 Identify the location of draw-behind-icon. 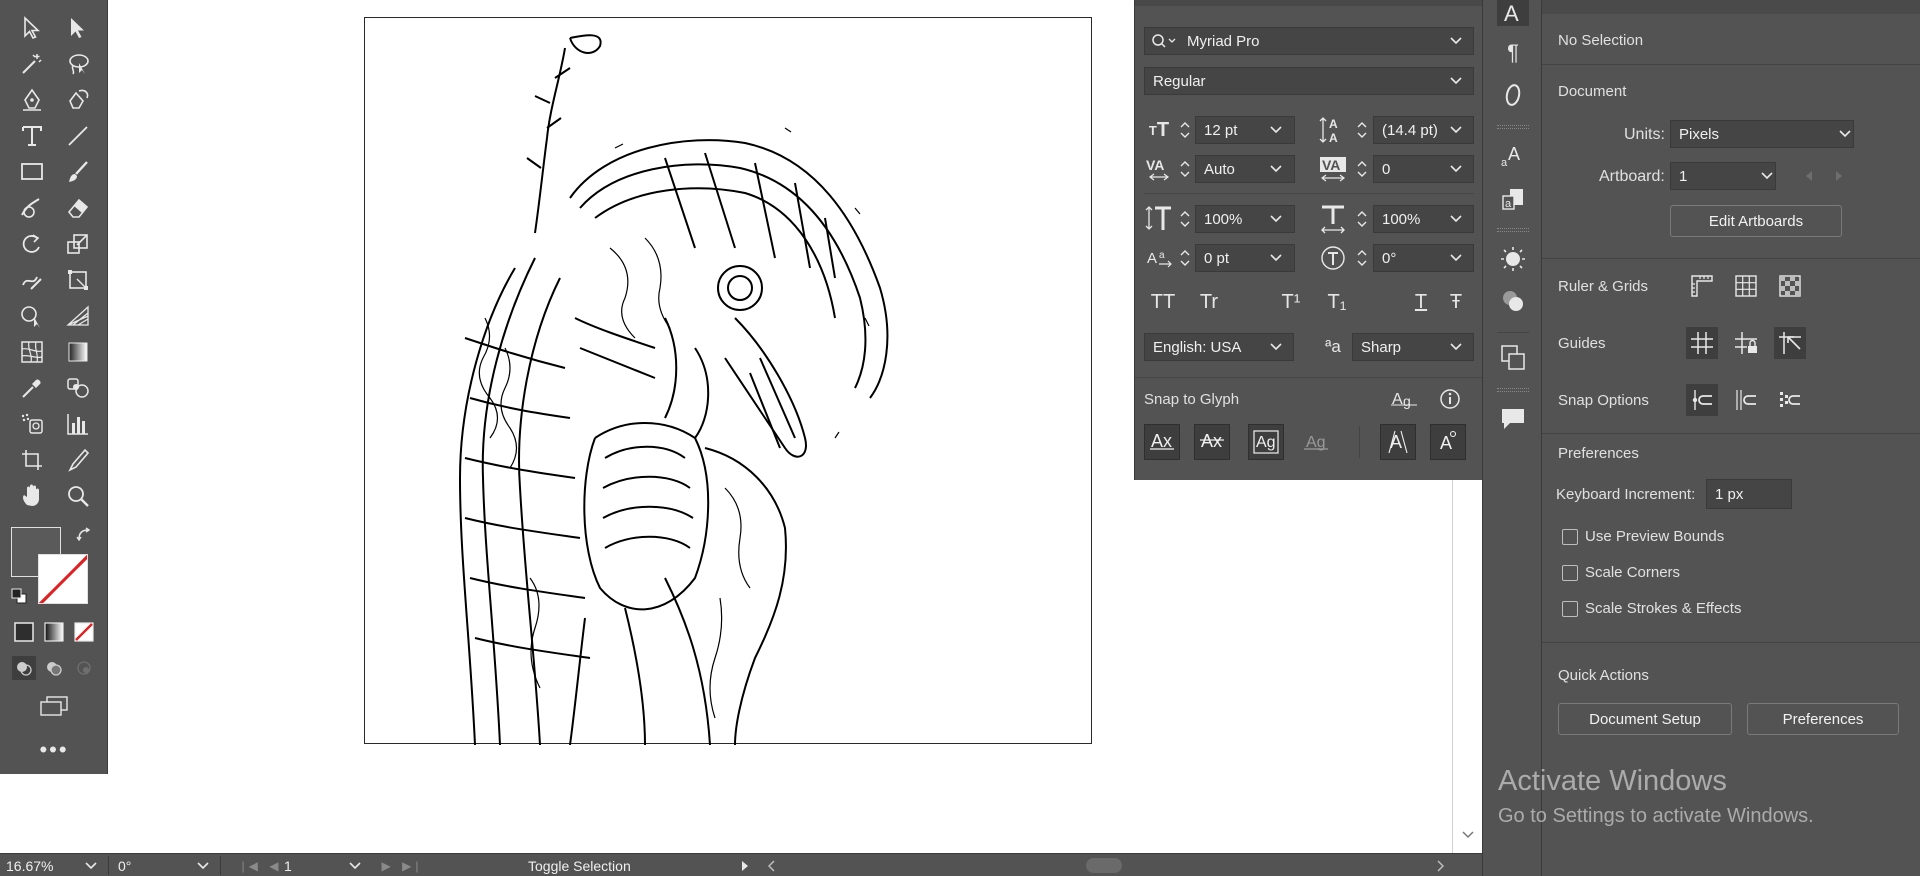
(54, 668).